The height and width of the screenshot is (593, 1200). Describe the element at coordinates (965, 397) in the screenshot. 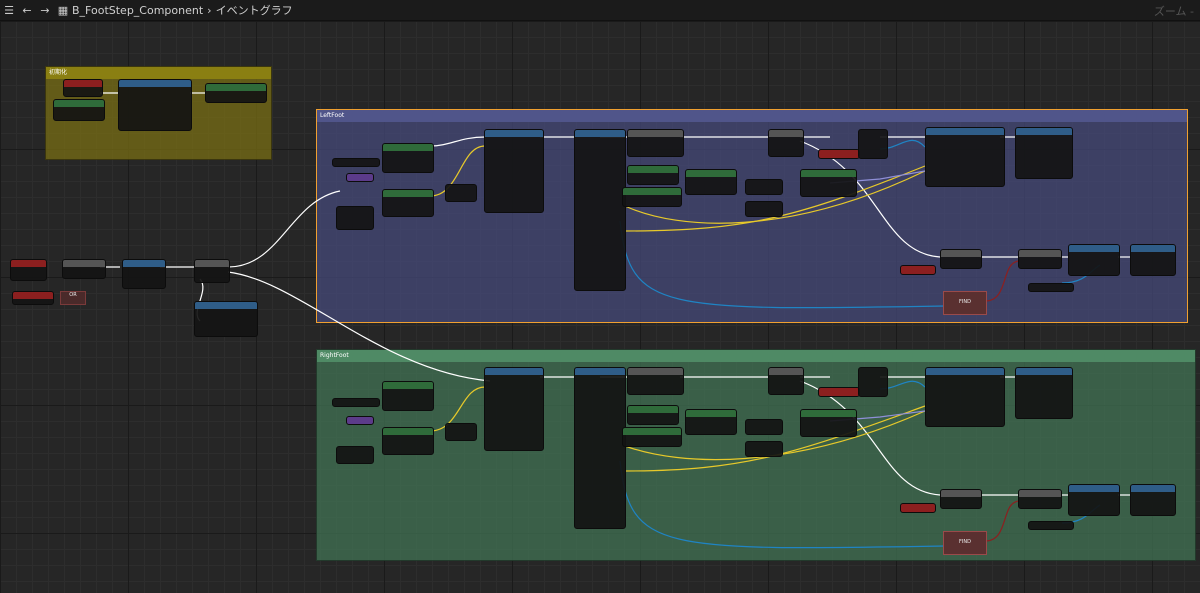

I see `node-right-spawn-sound` at that location.